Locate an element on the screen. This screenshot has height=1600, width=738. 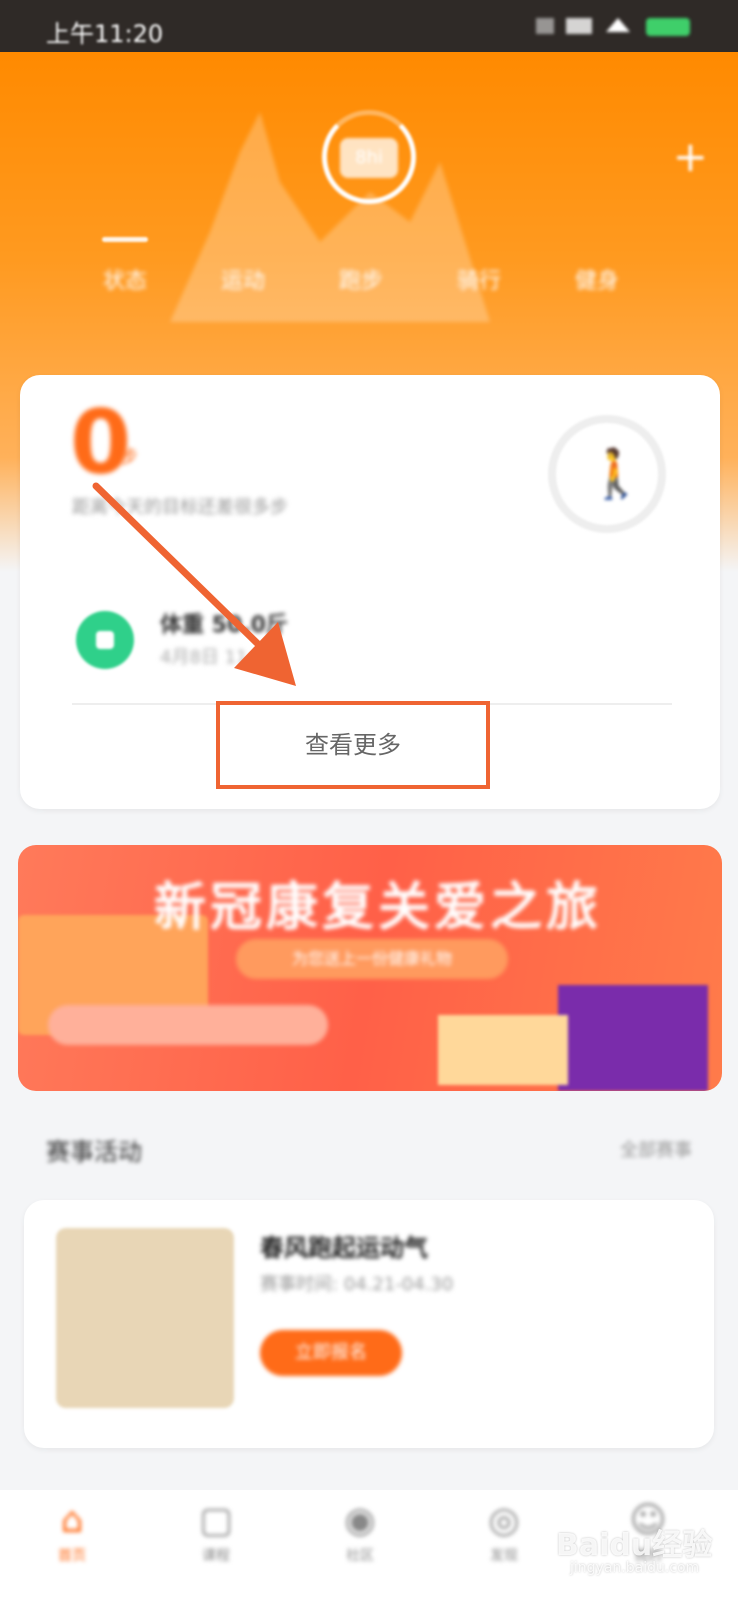
steps-unit: 步 is located at coordinates (129, 457).